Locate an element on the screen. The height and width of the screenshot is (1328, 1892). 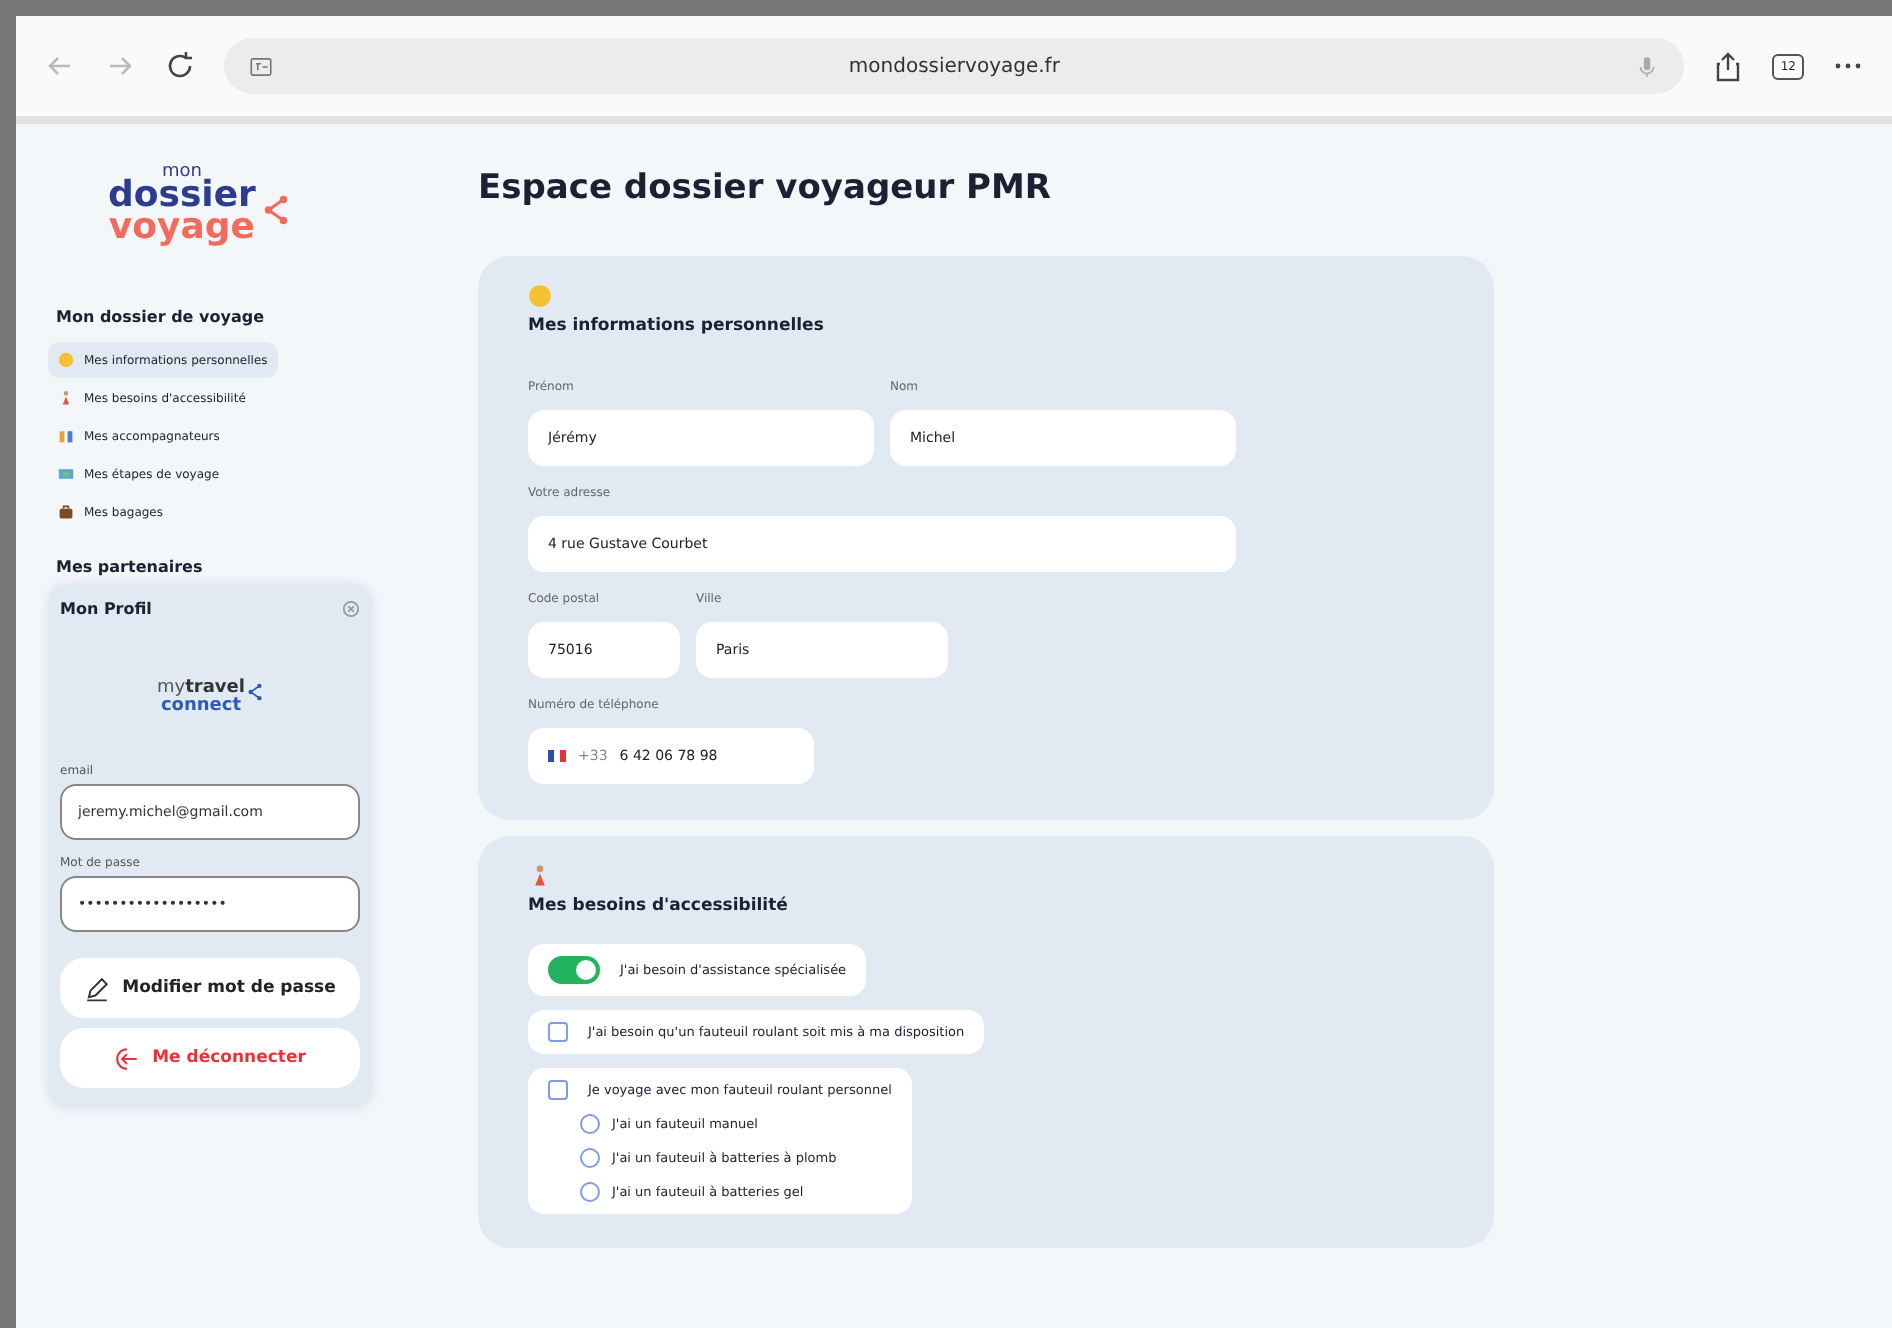
reload-icon is located at coordinates (180, 66).